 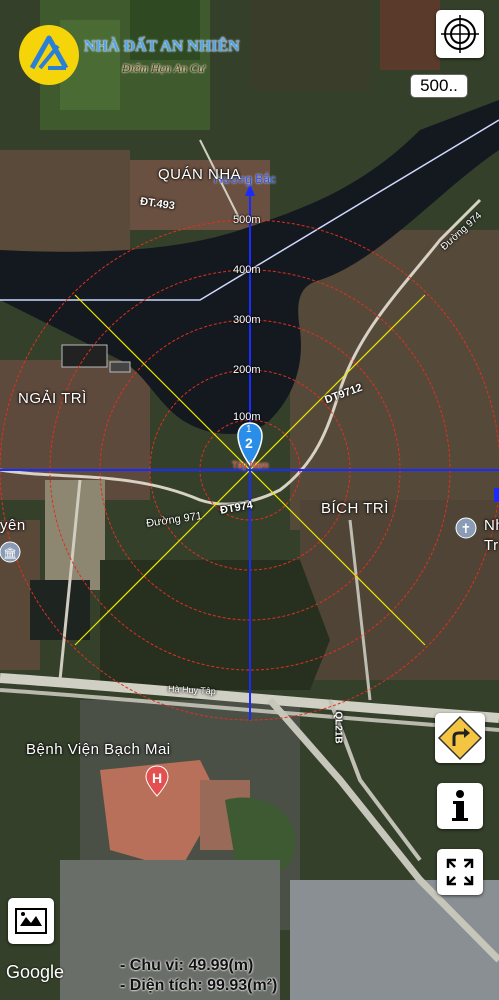 What do you see at coordinates (35, 972) in the screenshot?
I see `google-attribution: Google` at bounding box center [35, 972].